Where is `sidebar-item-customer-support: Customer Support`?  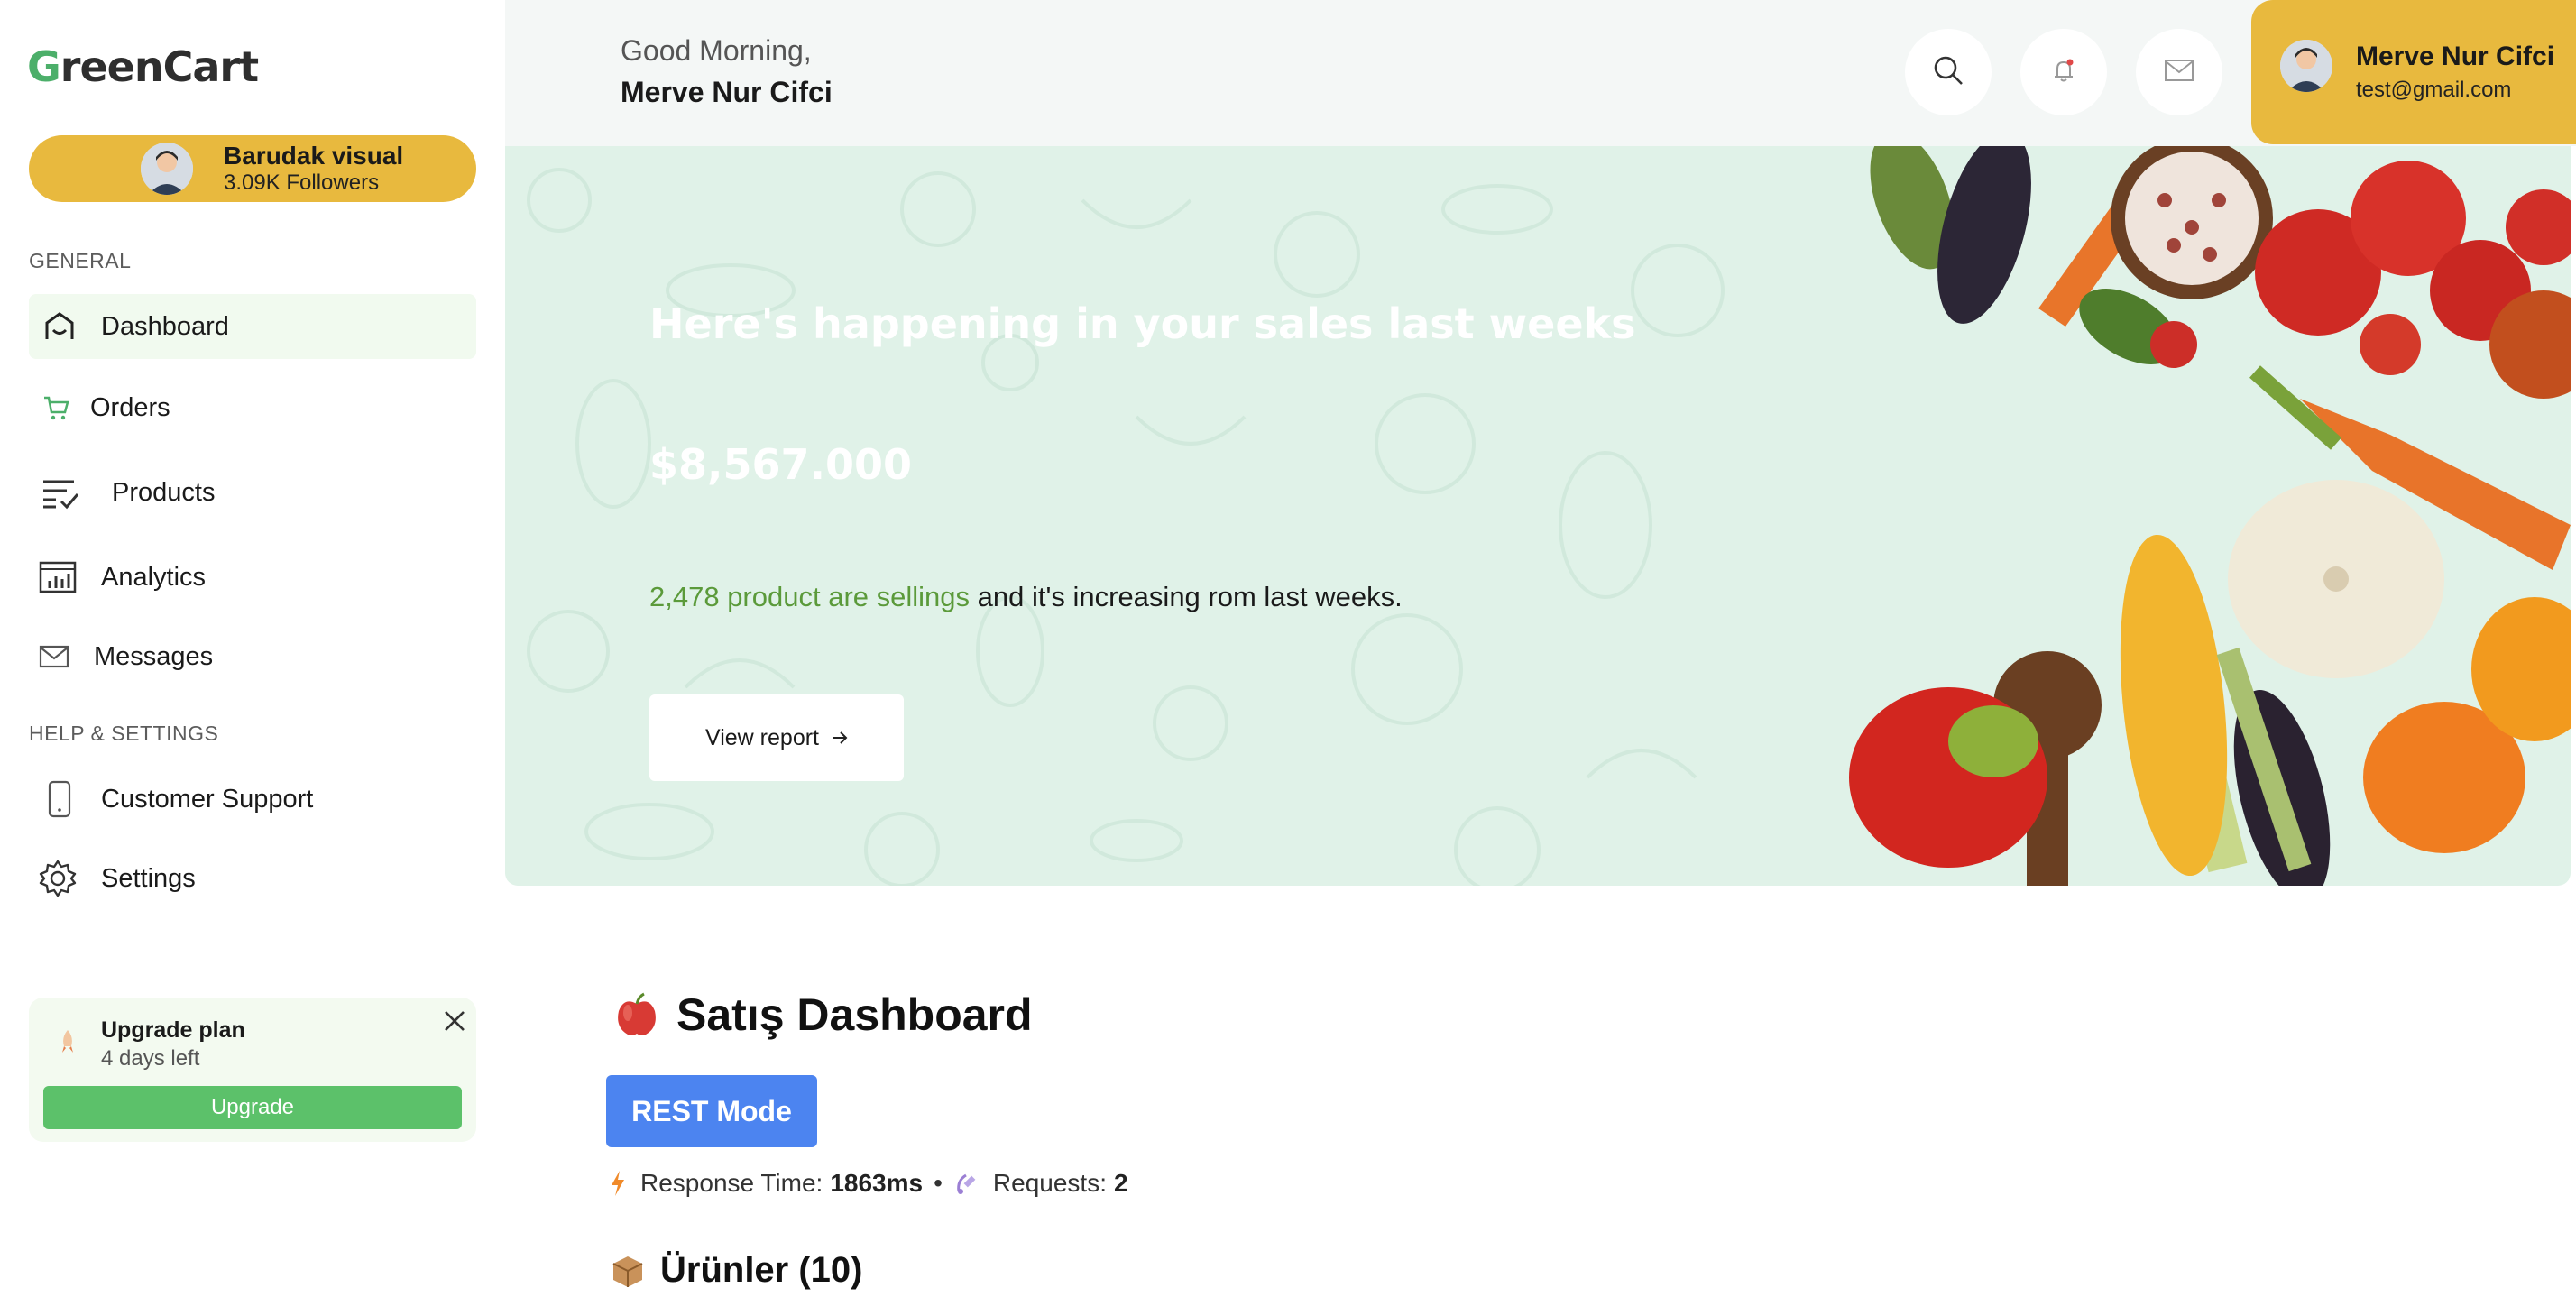
sidebar-item-customer-support: Customer Support is located at coordinates (253, 799).